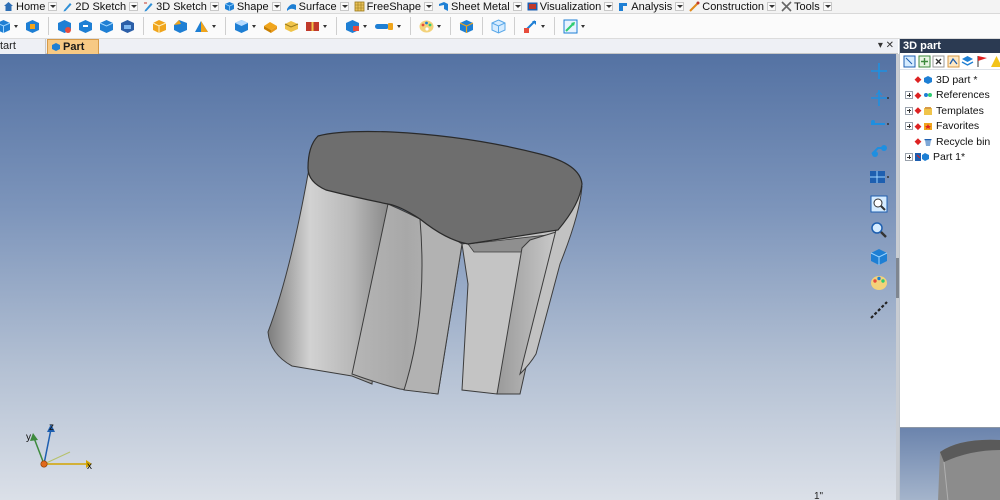 The height and width of the screenshot is (500, 1000). I want to click on menu-freeshape: FreeShape, so click(393, 6).